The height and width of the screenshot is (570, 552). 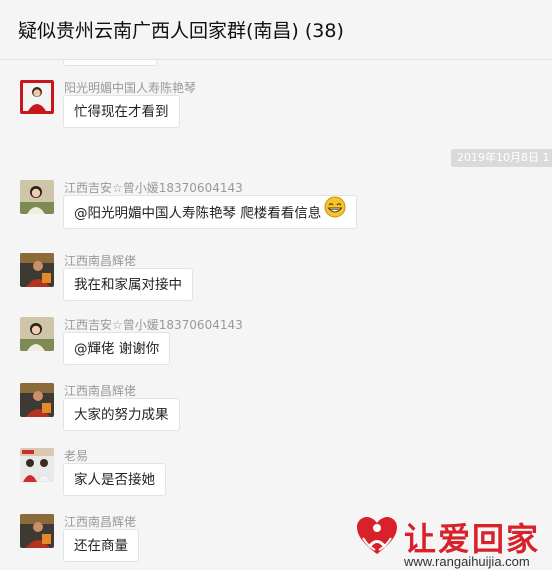 I want to click on message-text: 忙得现在才看到, so click(x=121, y=112).